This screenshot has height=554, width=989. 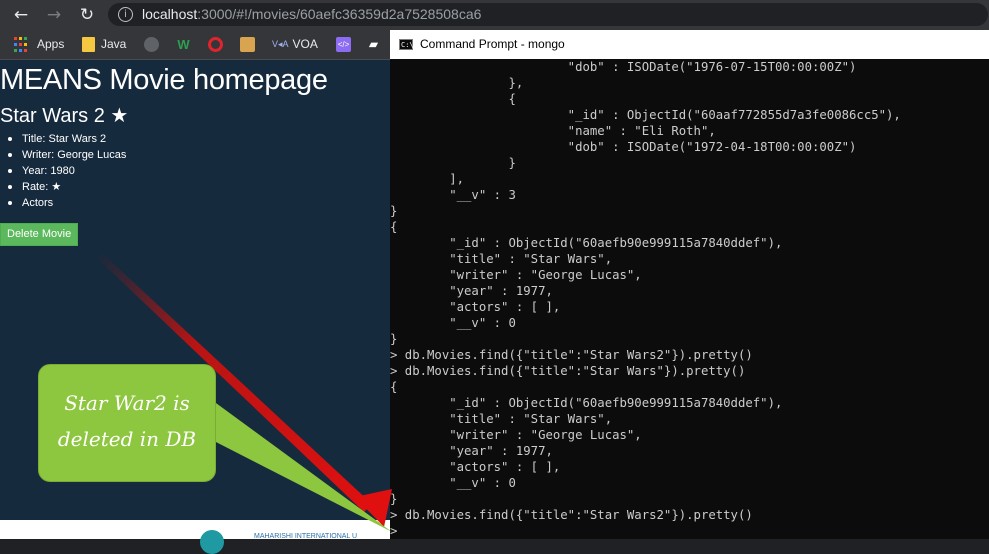 What do you see at coordinates (66, 203) in the screenshot?
I see `detail-actors: Actors` at bounding box center [66, 203].